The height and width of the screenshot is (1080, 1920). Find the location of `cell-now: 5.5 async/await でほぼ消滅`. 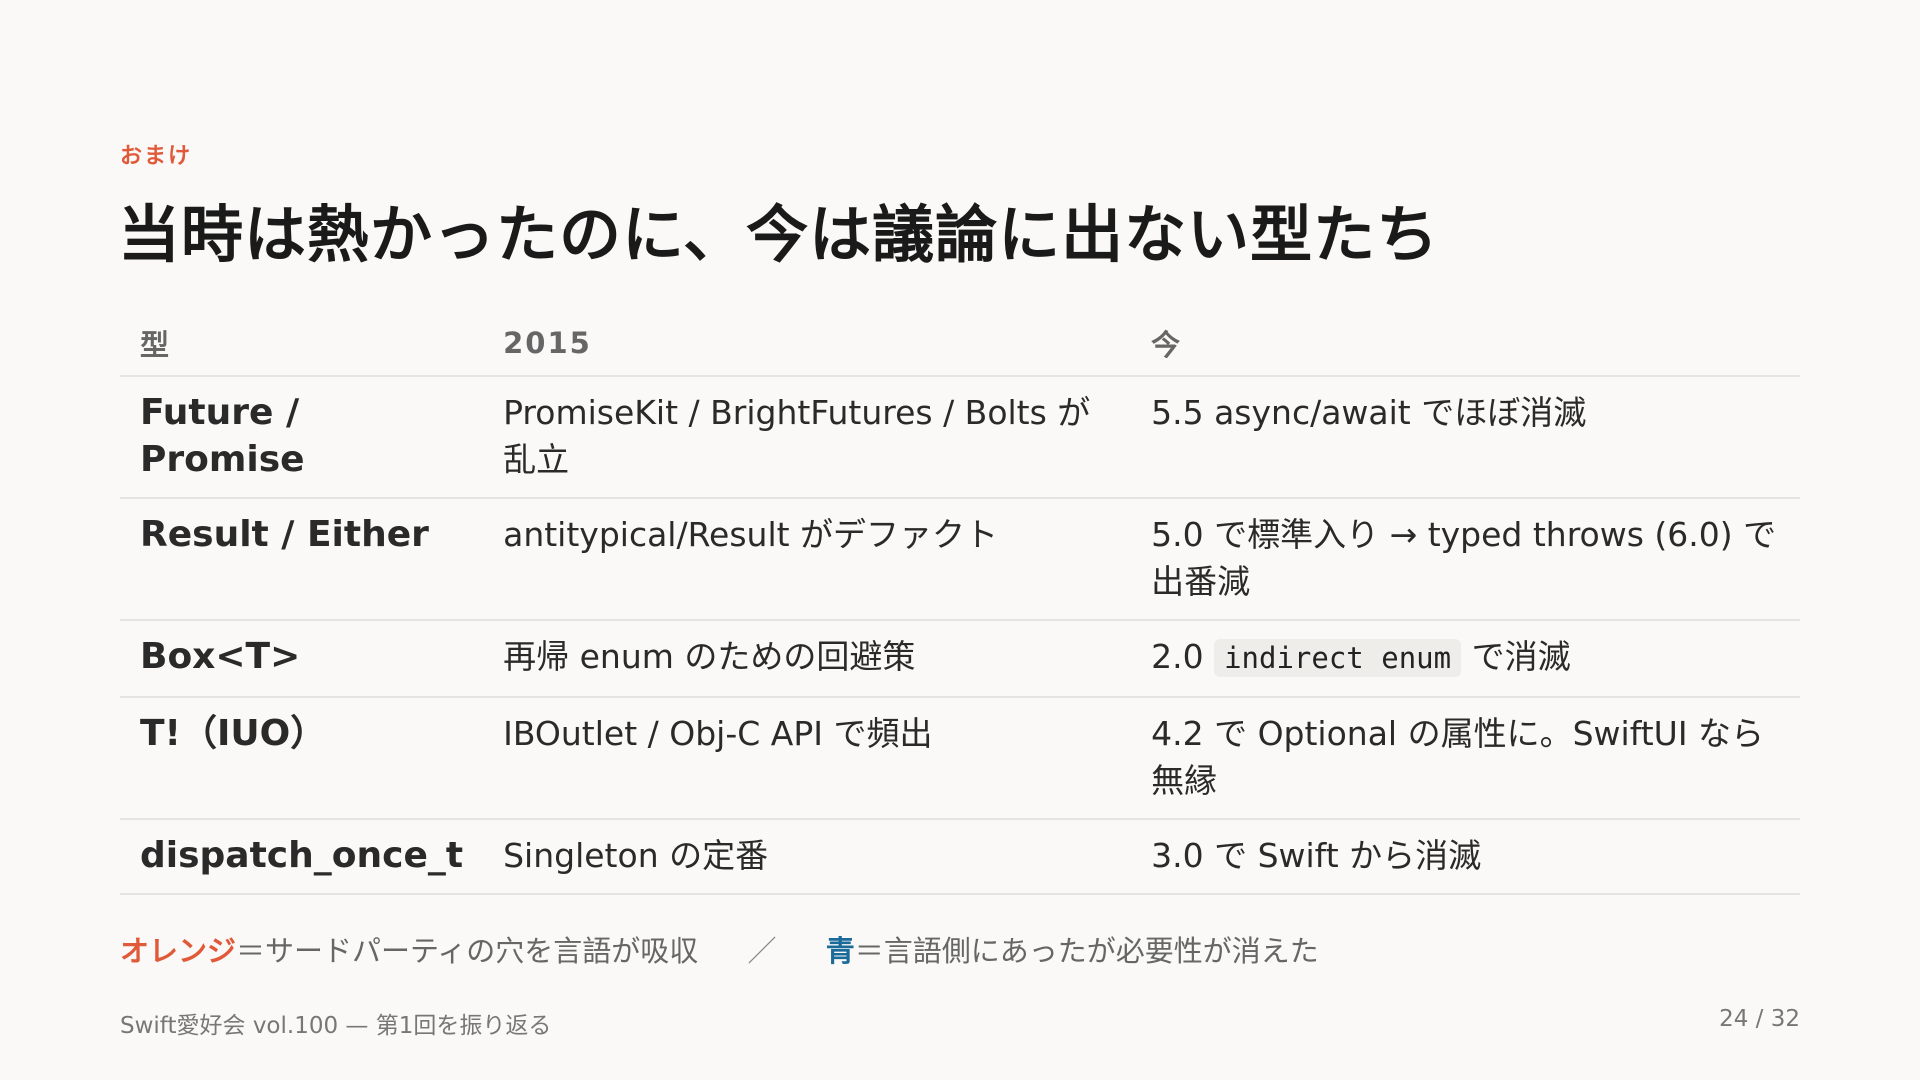

cell-now: 5.5 async/await でほぼ消滅 is located at coordinates (1465, 437).